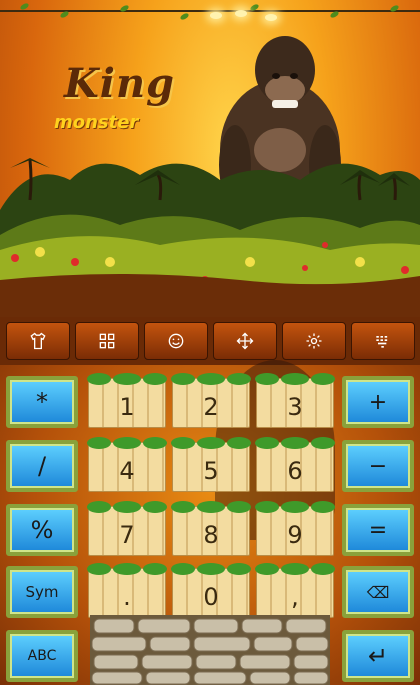 The height and width of the screenshot is (685, 420). I want to click on key-4: 4, so click(127, 464).